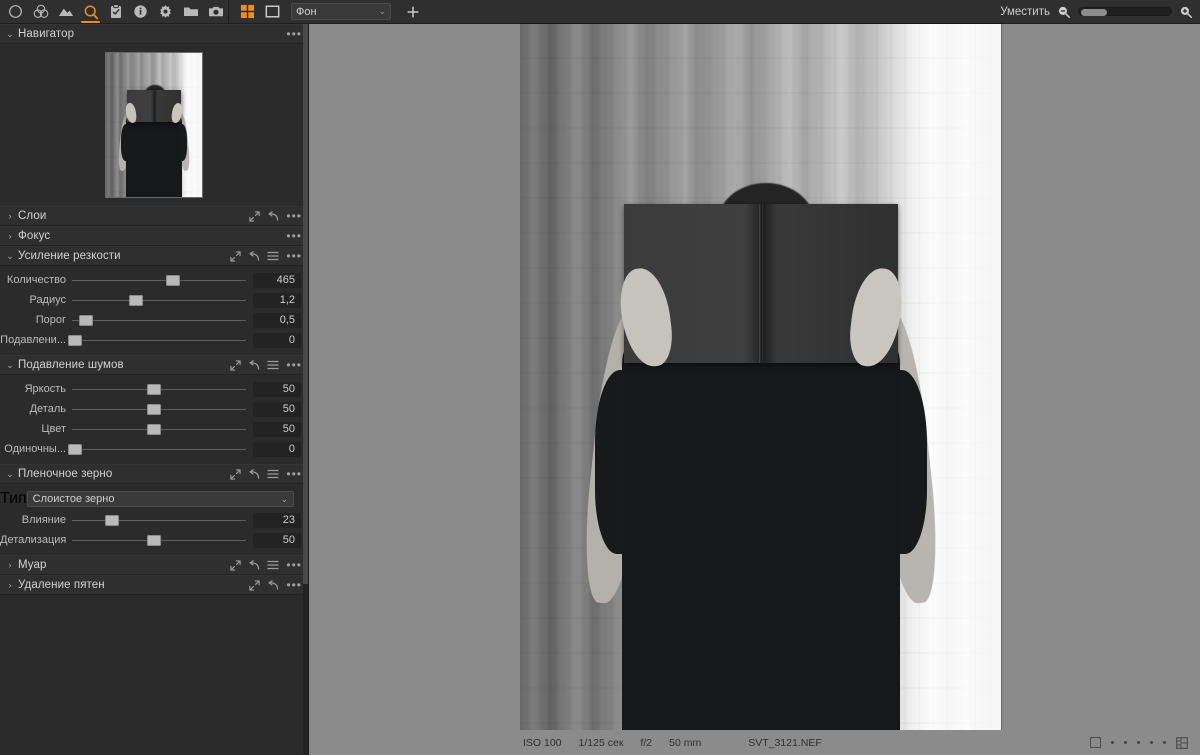 This screenshot has height=755, width=1200. Describe the element at coordinates (154, 585) in the screenshot. I see `section-header-spot-removal: › Удаление пятен •••` at that location.